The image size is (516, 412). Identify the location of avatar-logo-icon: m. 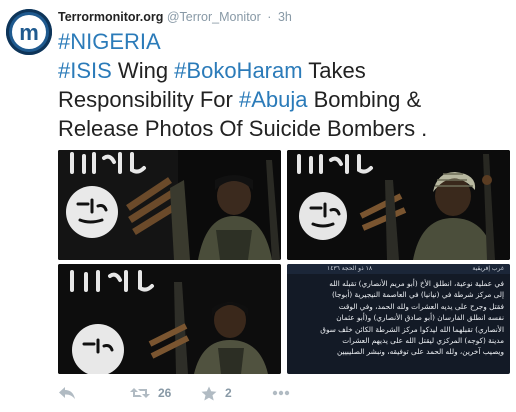
(29, 32).